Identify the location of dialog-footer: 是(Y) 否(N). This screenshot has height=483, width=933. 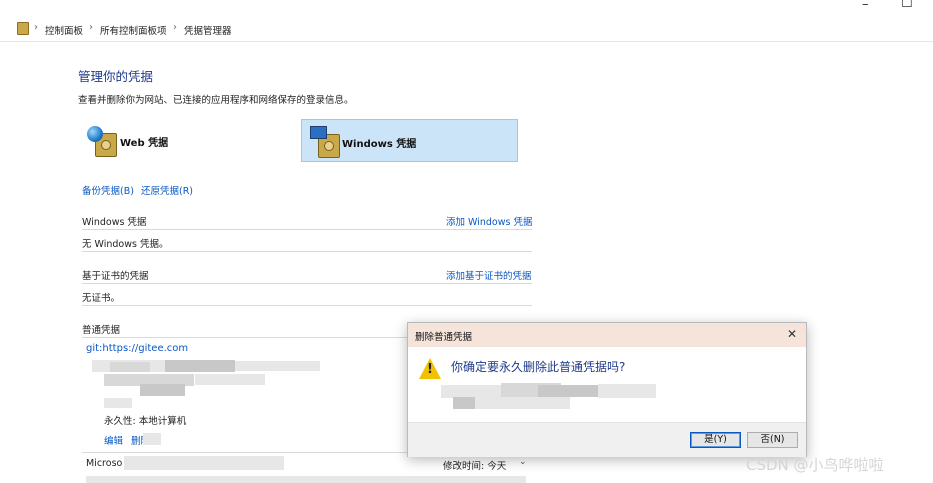
(607, 439).